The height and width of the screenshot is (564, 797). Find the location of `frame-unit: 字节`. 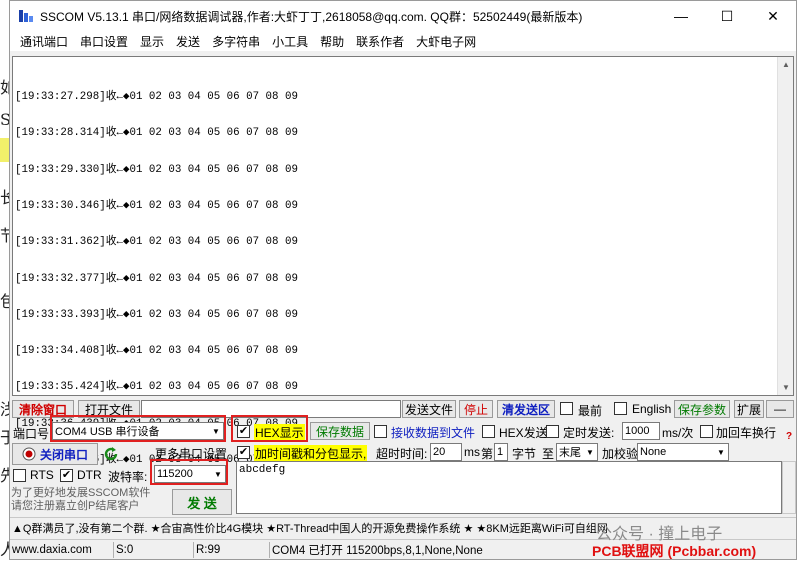

frame-unit: 字节 is located at coordinates (524, 454).